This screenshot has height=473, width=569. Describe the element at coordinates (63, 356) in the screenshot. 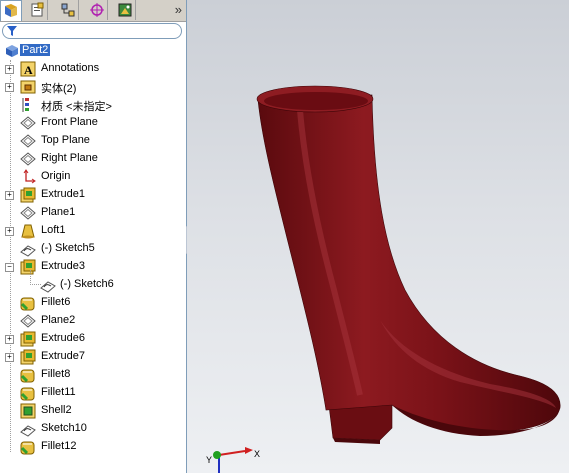

I see `tree-item-label: Extrude7` at that location.